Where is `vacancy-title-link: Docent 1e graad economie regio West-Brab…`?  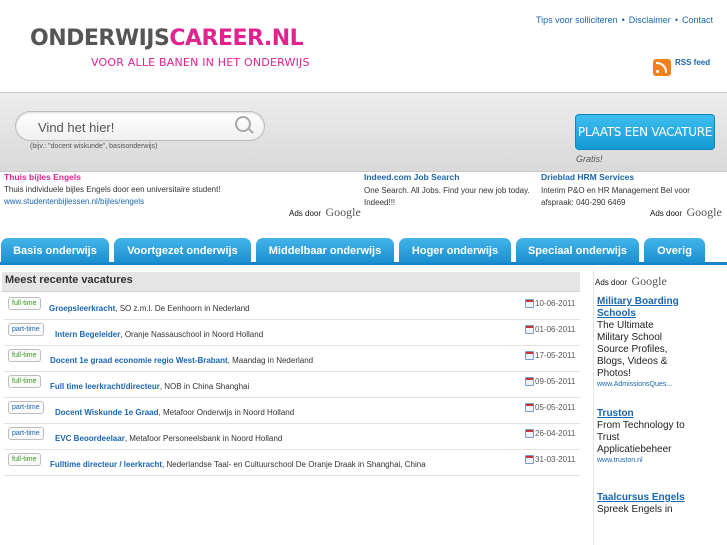
vacancy-title-link: Docent 1e graad economie regio West-Brab… is located at coordinates (139, 360).